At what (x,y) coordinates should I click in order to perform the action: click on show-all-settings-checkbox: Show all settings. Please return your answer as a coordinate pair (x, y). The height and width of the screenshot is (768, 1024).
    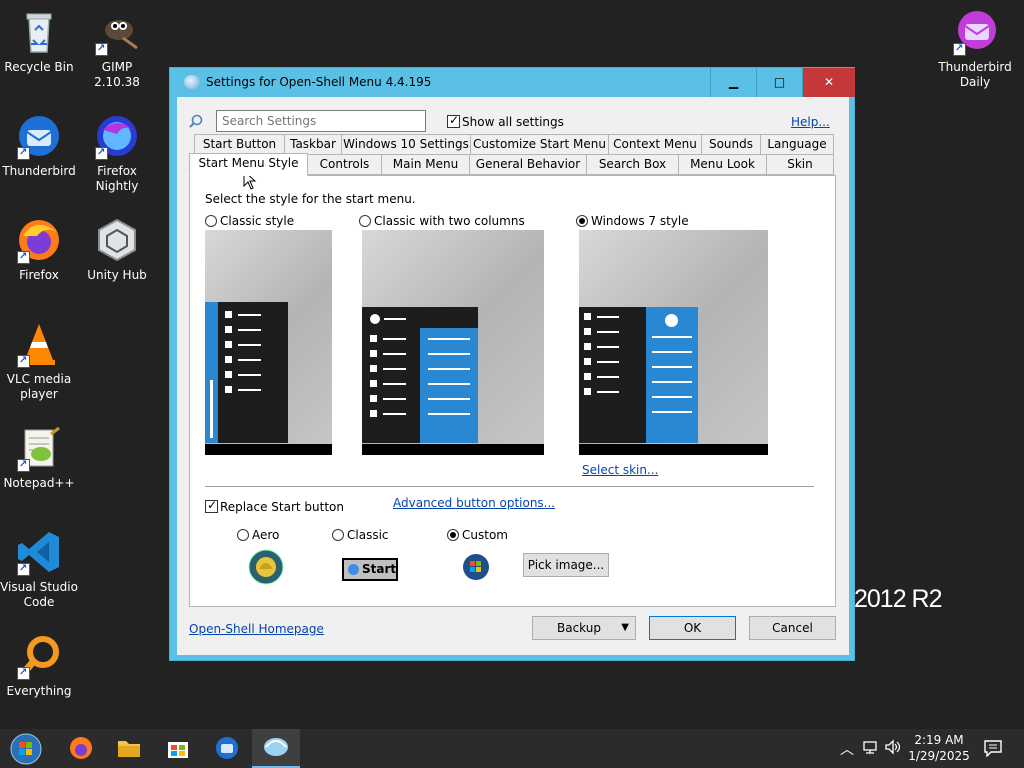
    Looking at the image, I should click on (505, 121).